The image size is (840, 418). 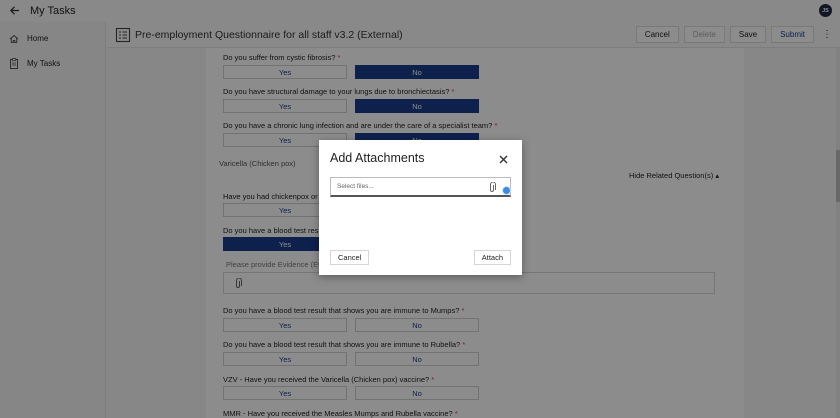 What do you see at coordinates (506, 190) in the screenshot?
I see `click-indicator-icon` at bounding box center [506, 190].